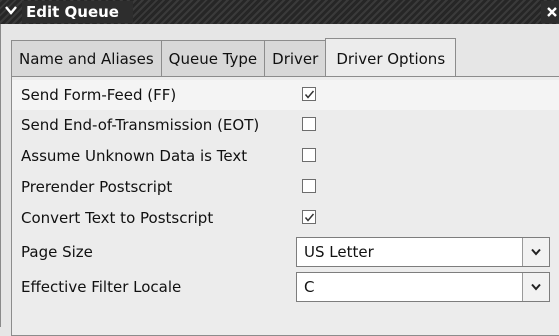 The image size is (559, 336). Describe the element at coordinates (140, 125) in the screenshot. I see `option-label: Send End-of-Transmission (EOT)` at that location.